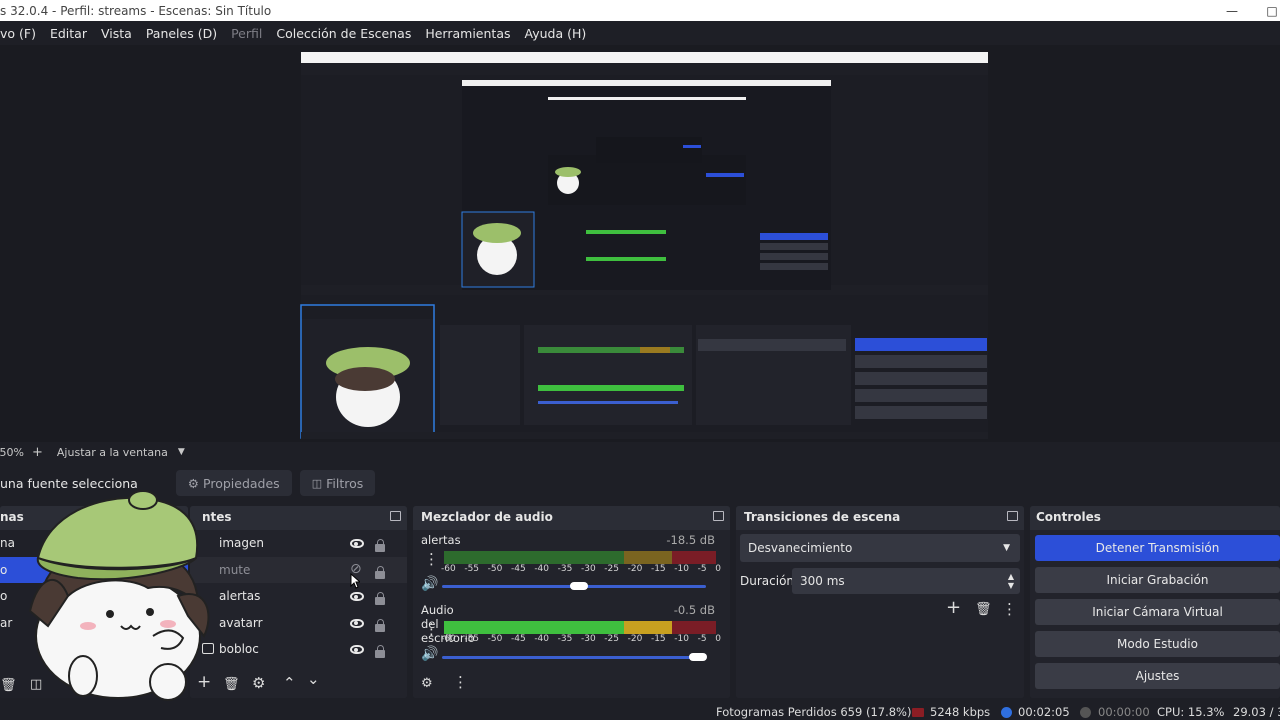 The image size is (1280, 720). What do you see at coordinates (960, 712) in the screenshot?
I see `bitrate: 5248 kbps` at bounding box center [960, 712].